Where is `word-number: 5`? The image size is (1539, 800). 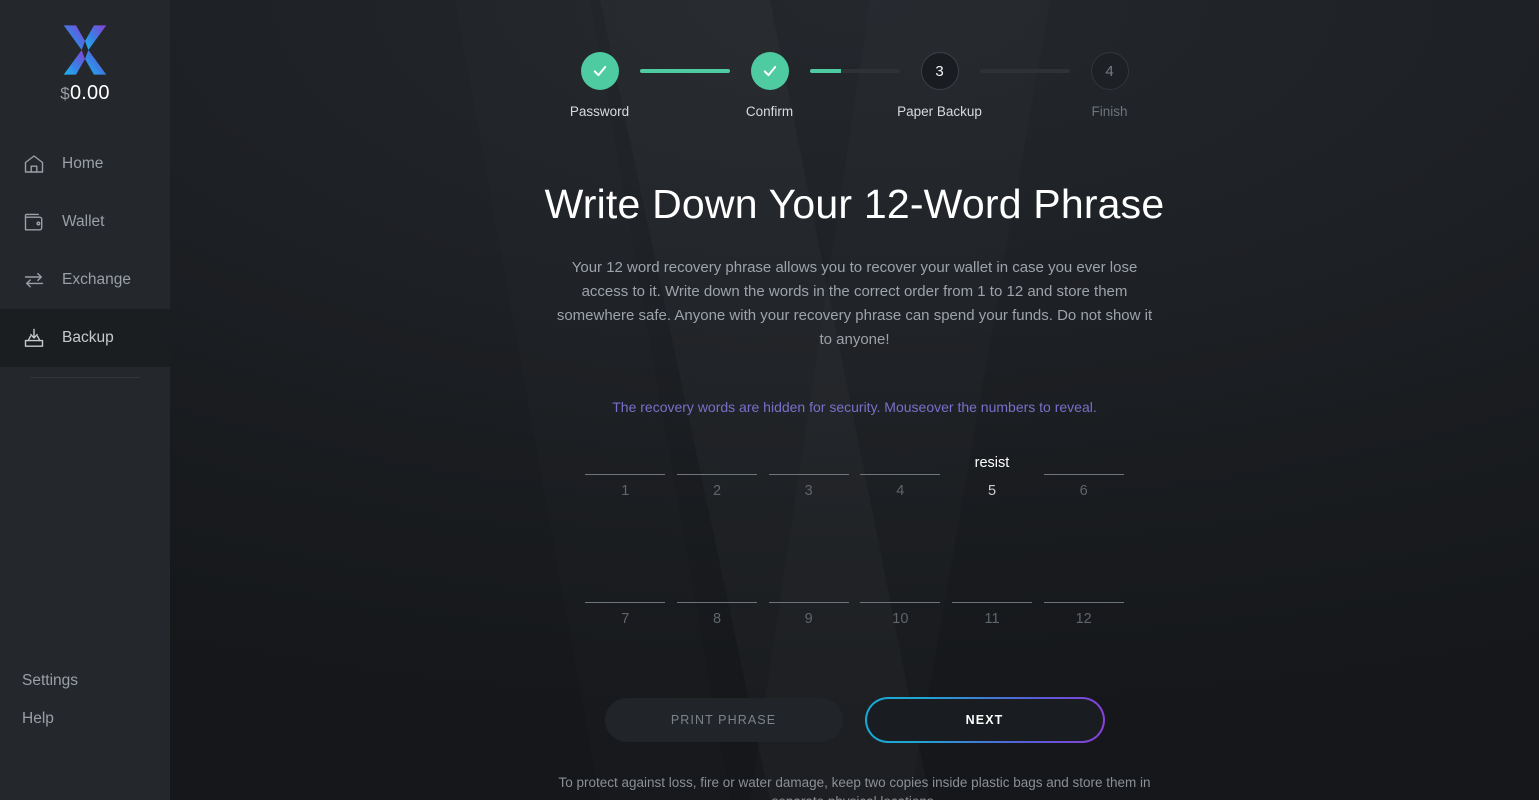
word-number: 5 is located at coordinates (992, 491).